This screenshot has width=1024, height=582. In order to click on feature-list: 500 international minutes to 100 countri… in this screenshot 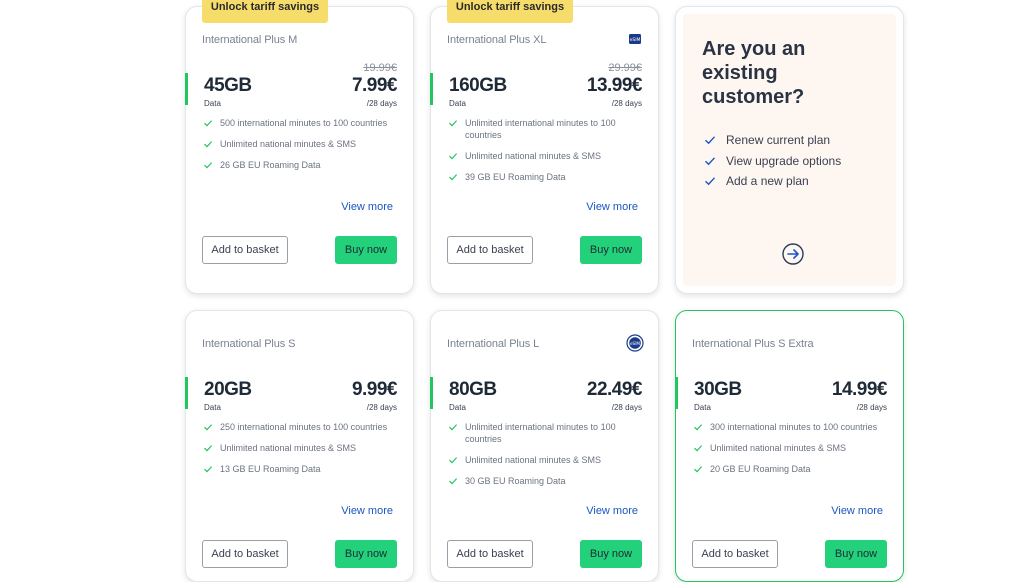, I will do `click(300, 148)`.